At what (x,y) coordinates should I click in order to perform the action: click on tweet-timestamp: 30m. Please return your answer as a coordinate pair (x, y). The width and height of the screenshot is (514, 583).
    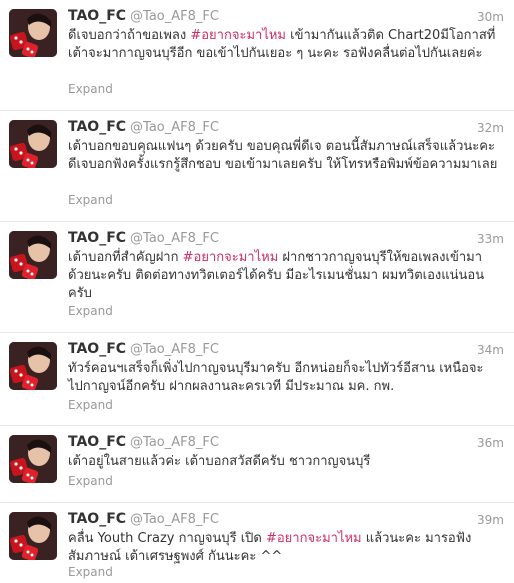
    Looking at the image, I should click on (490, 17).